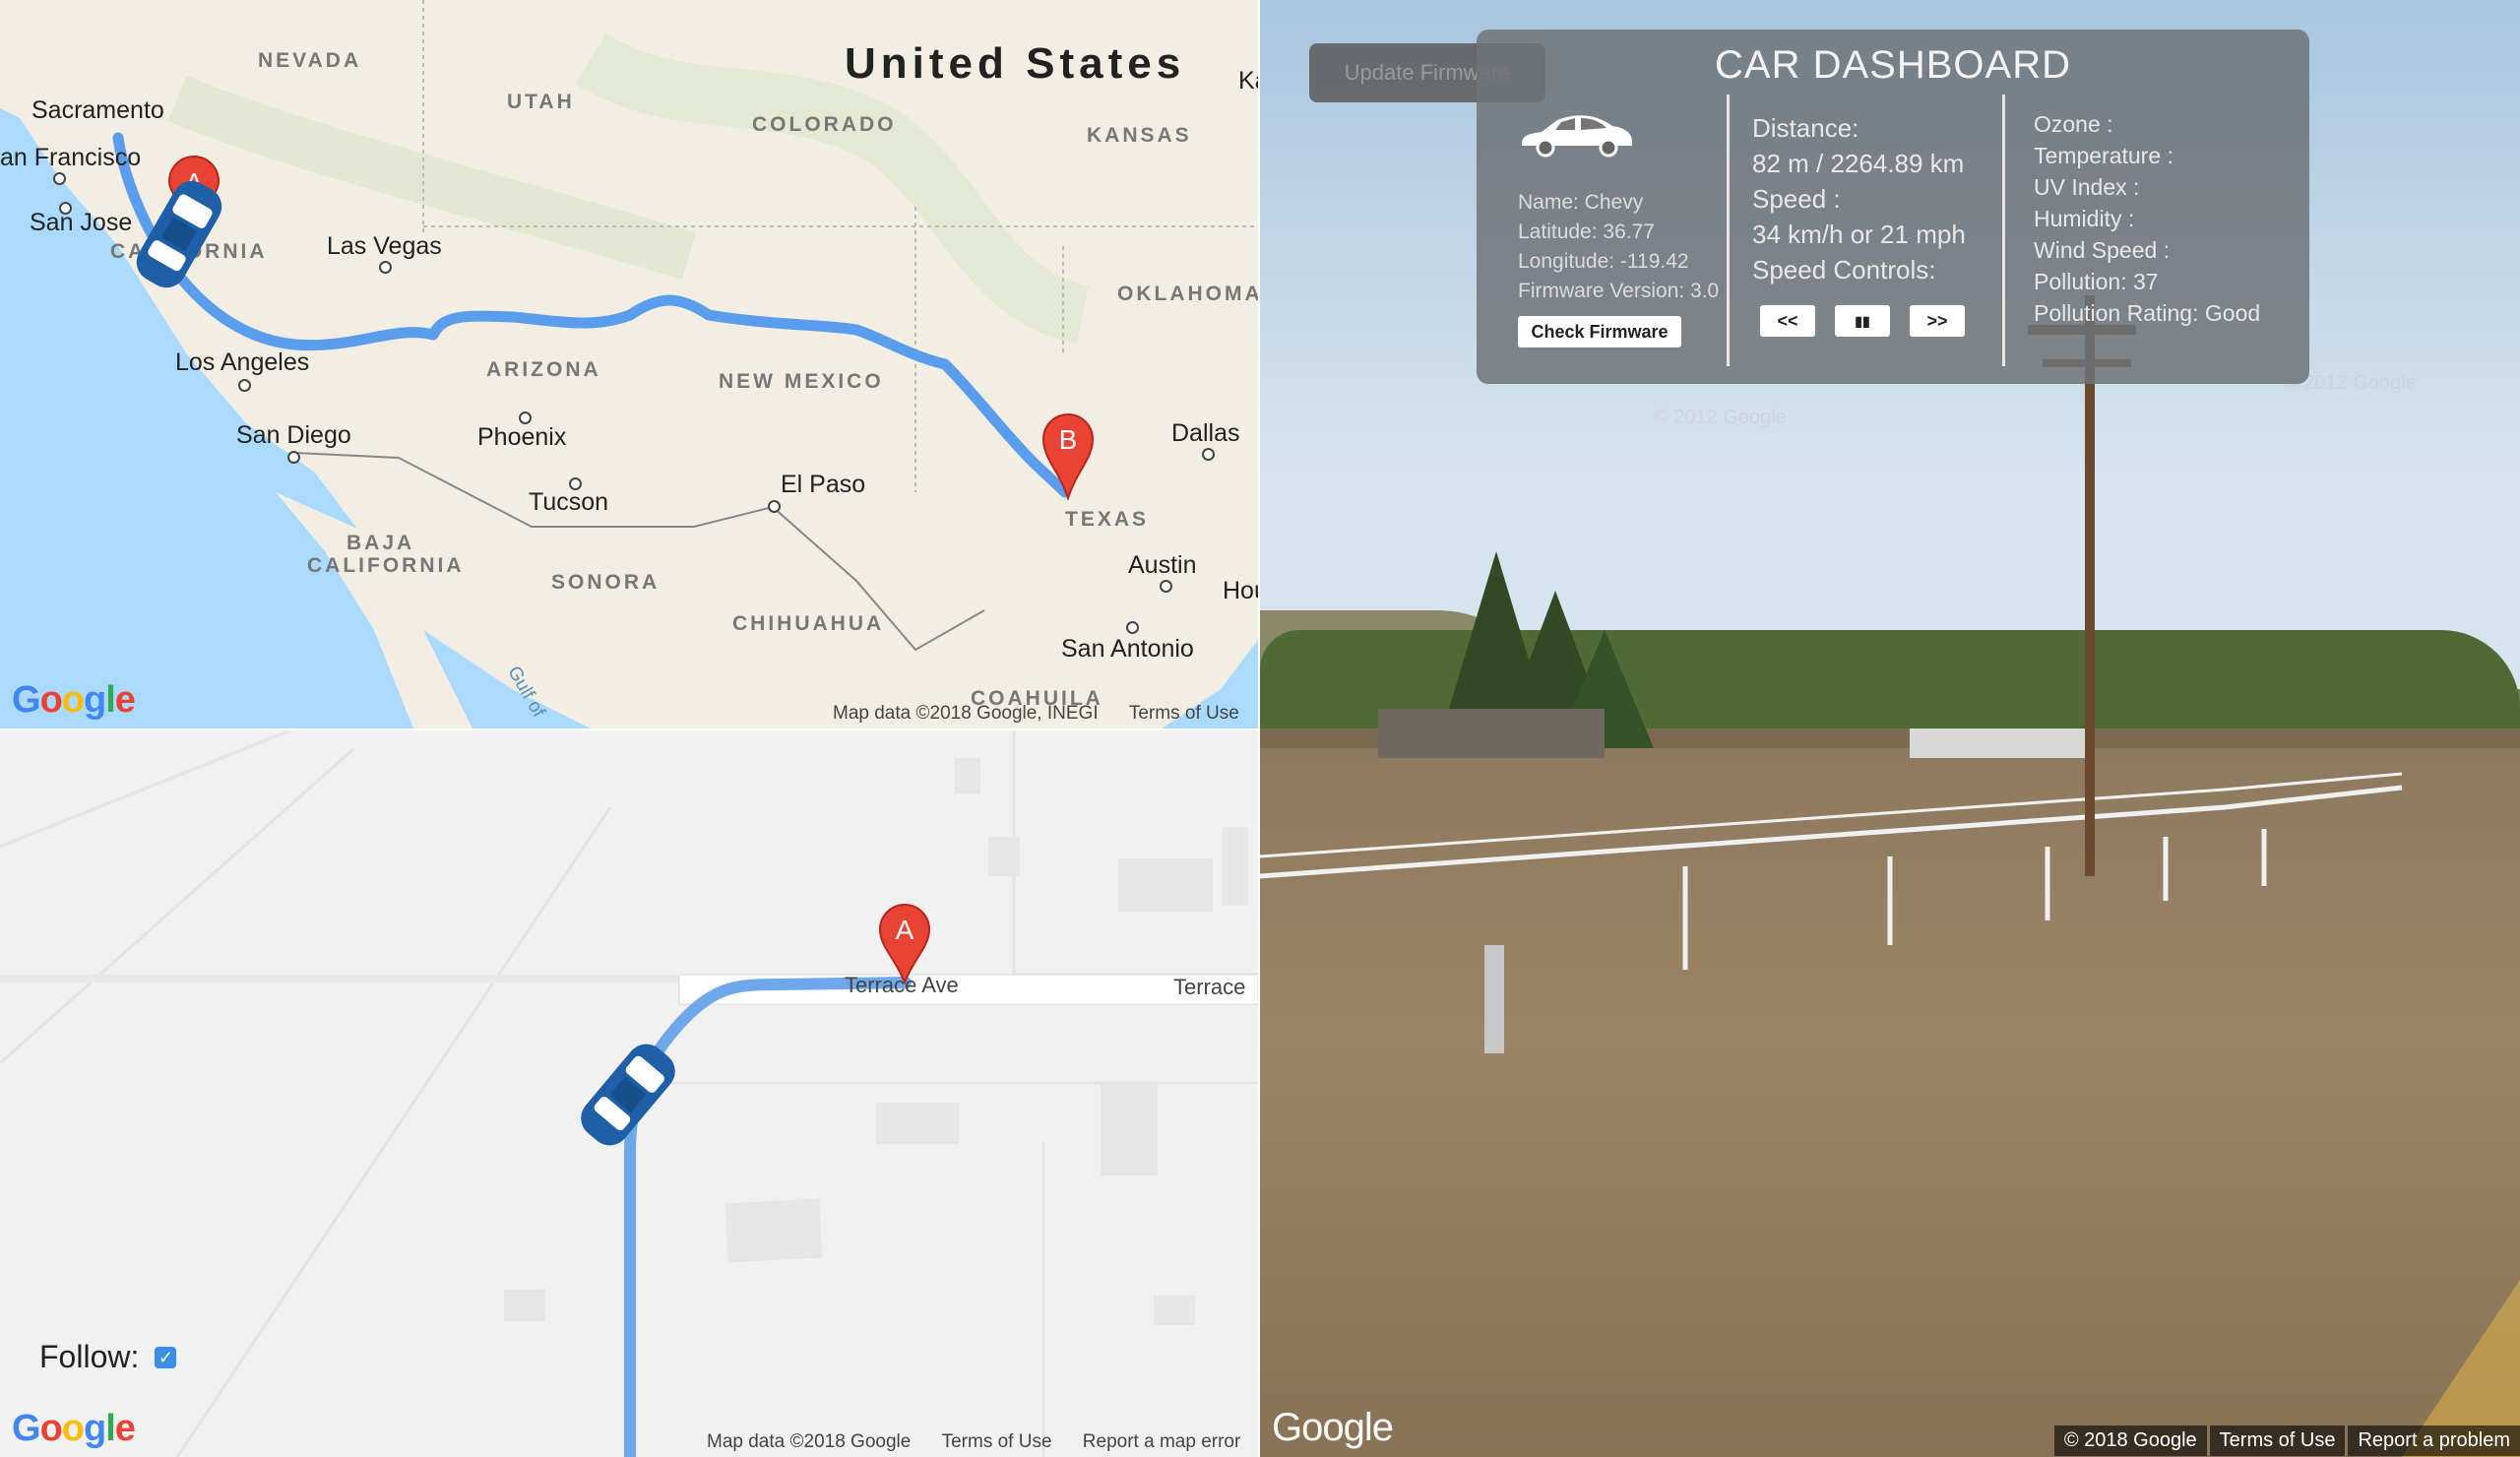 This screenshot has height=1457, width=2520. I want to click on follow-label: Follow:, so click(89, 1356).